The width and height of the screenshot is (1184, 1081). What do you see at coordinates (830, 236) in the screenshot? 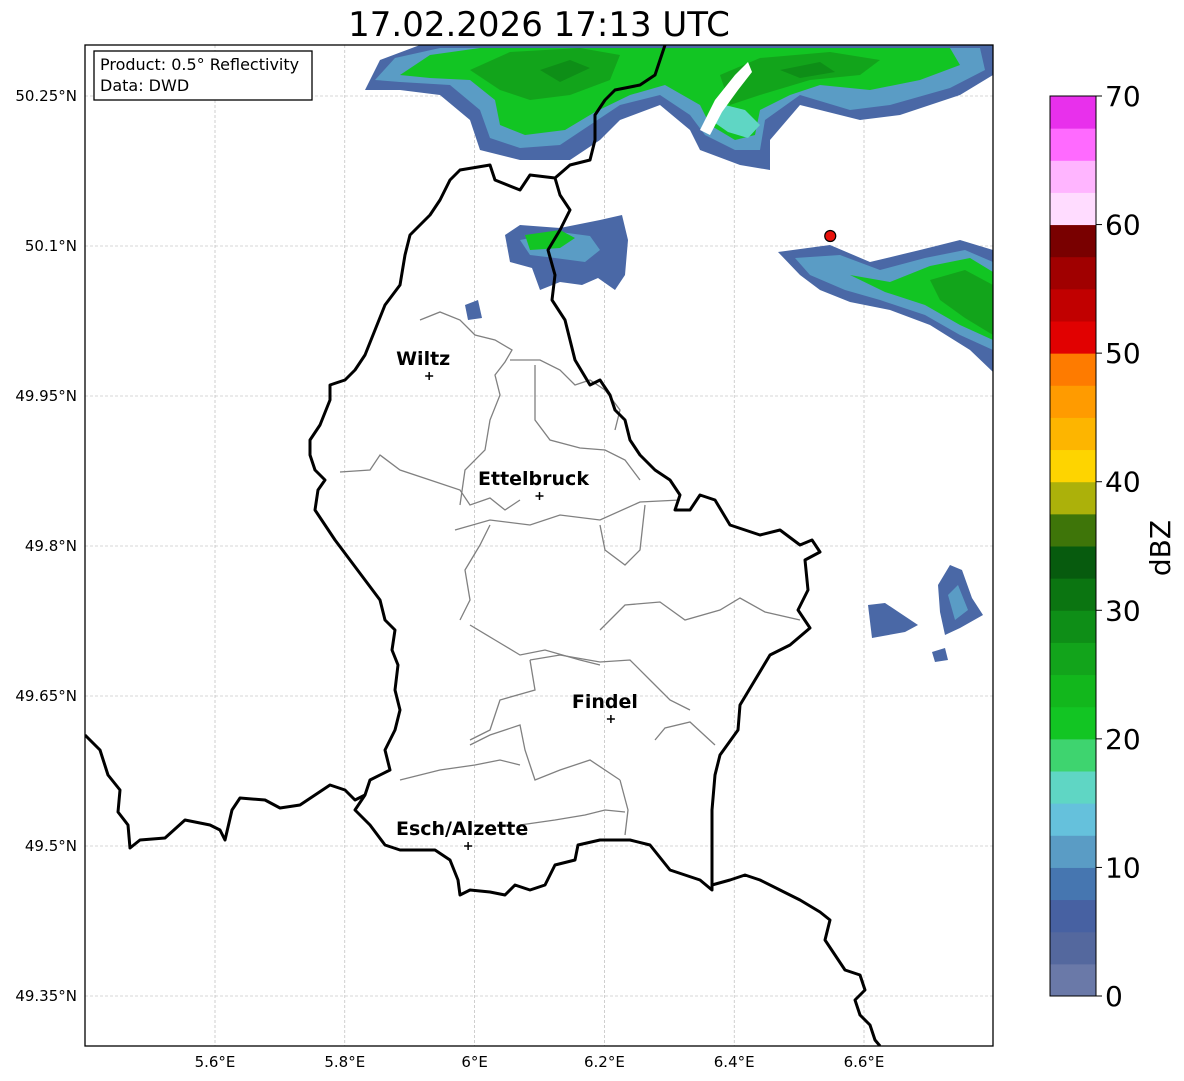
I see `radar-site-marker` at bounding box center [830, 236].